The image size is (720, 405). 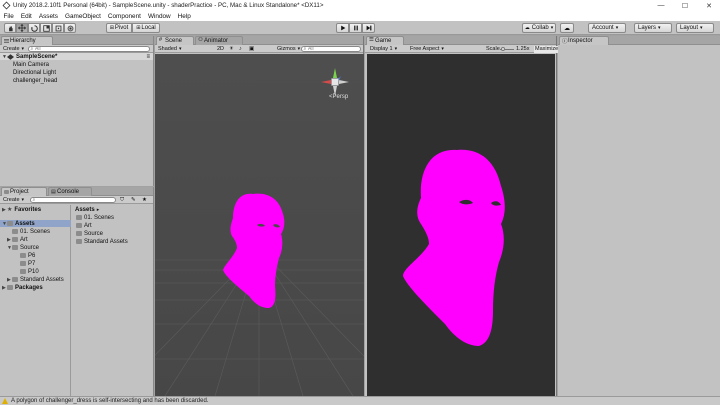 What do you see at coordinates (27, 40) in the screenshot?
I see `tab-hierarchy: Hierarchy` at bounding box center [27, 40].